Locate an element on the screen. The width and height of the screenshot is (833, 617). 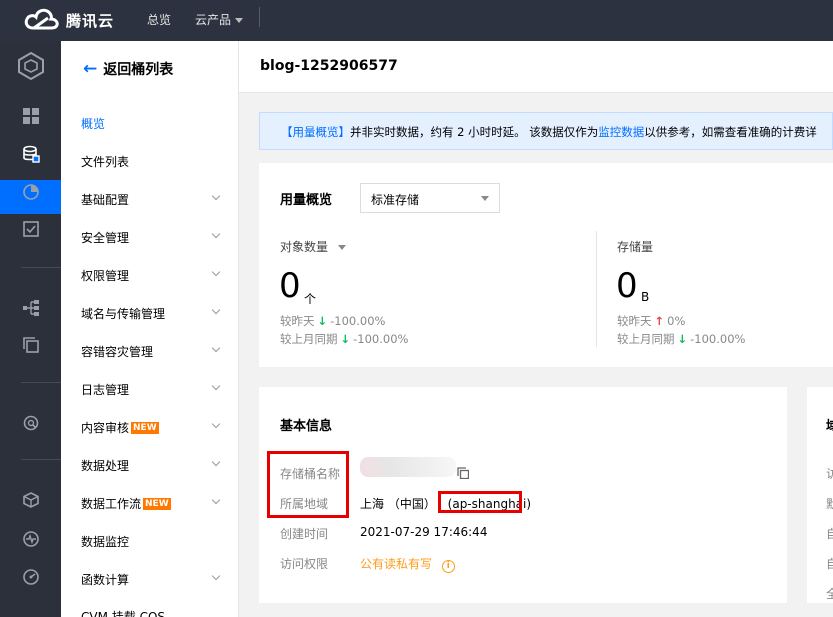
object-count-value: 0 is located at coordinates (290, 286).